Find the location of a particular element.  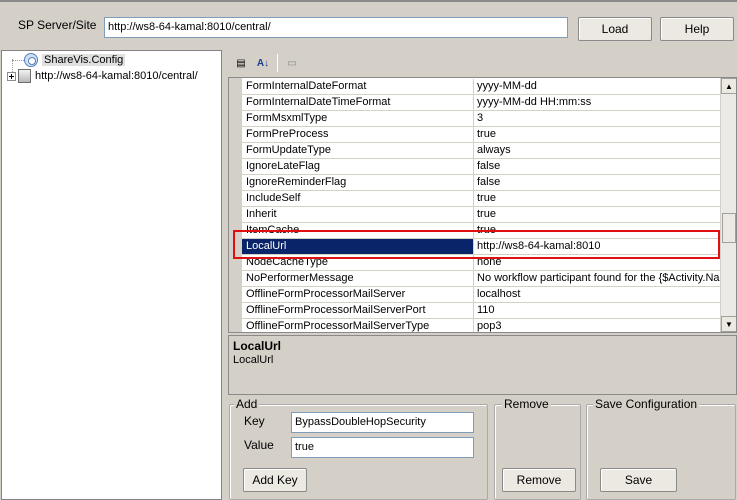

grid-row: IgnoreLateFlag false is located at coordinates (482, 167).